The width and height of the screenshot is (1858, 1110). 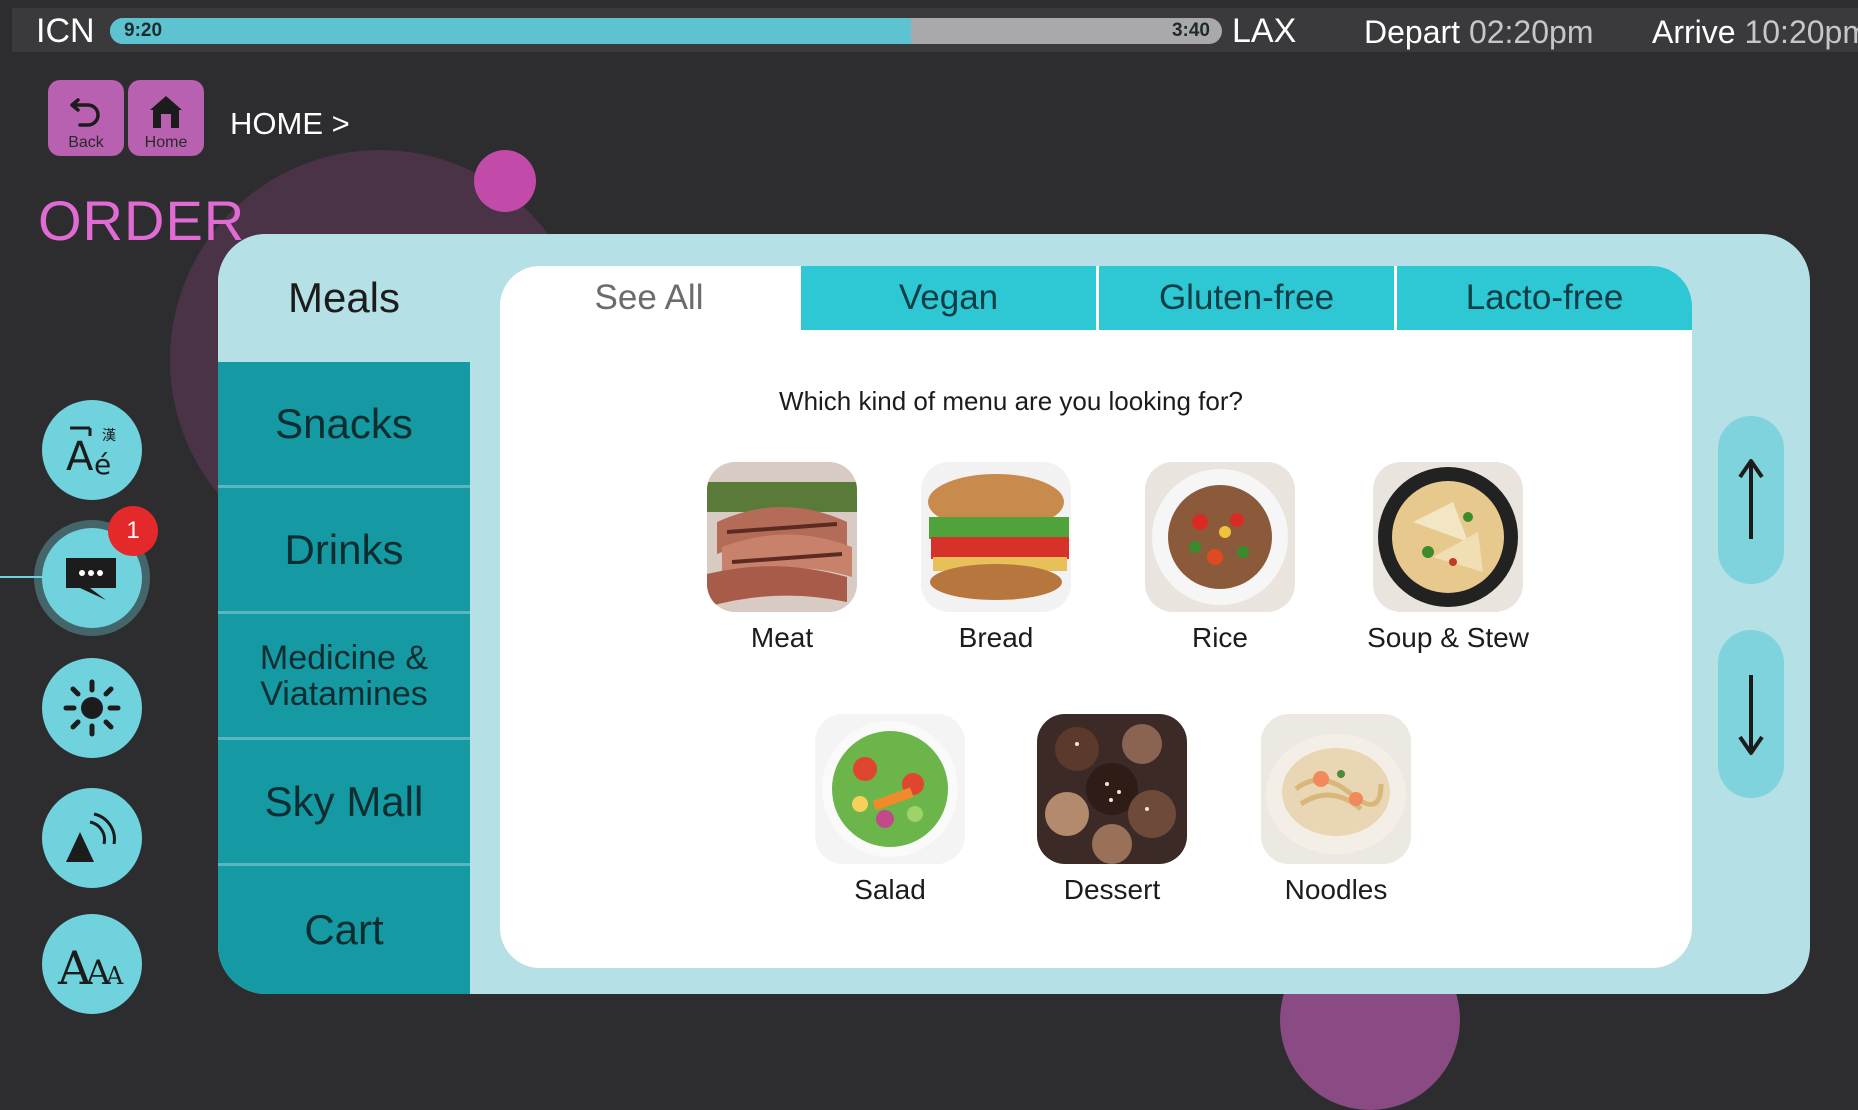 I want to click on food-label: Meat, so click(x=782, y=637).